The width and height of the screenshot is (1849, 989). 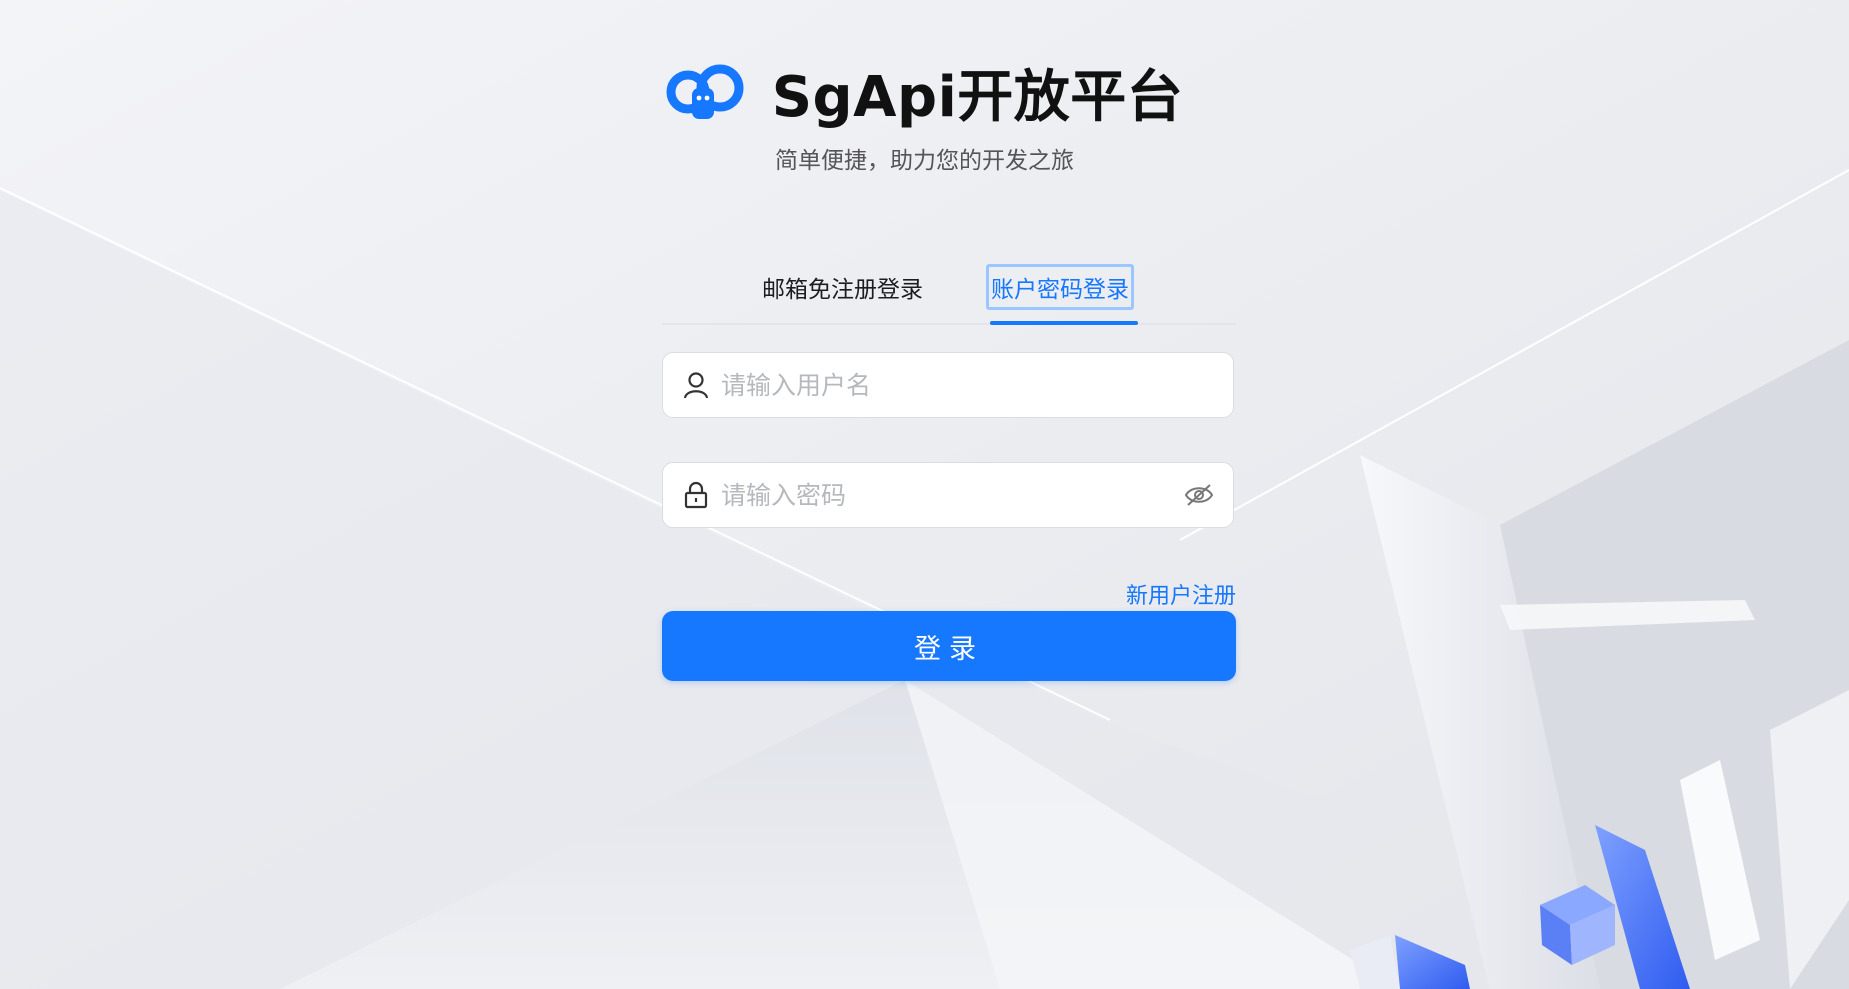 I want to click on login-tabs: 邮箱免注册登录 账户密码登录, so click(x=949, y=291).